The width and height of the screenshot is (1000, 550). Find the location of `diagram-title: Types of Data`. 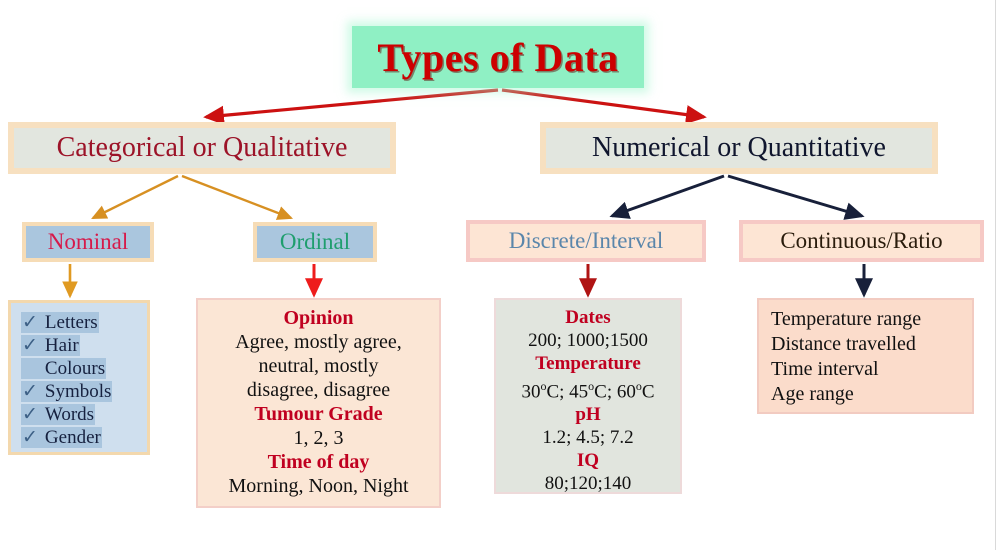

diagram-title: Types of Data is located at coordinates (498, 57).